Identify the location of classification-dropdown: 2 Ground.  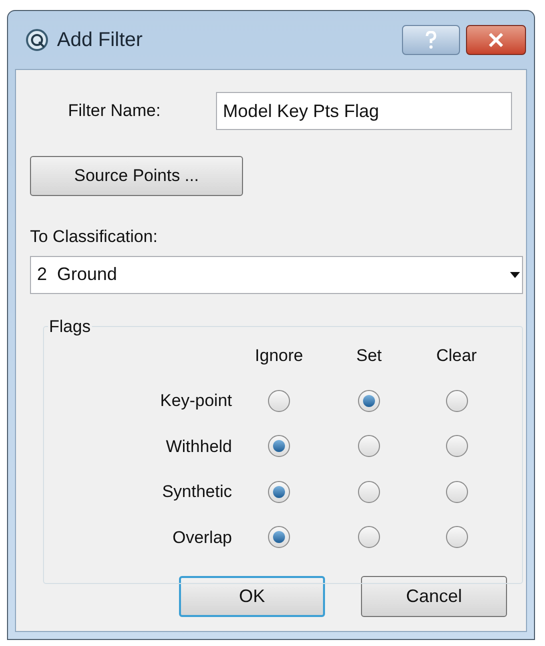
(276, 275).